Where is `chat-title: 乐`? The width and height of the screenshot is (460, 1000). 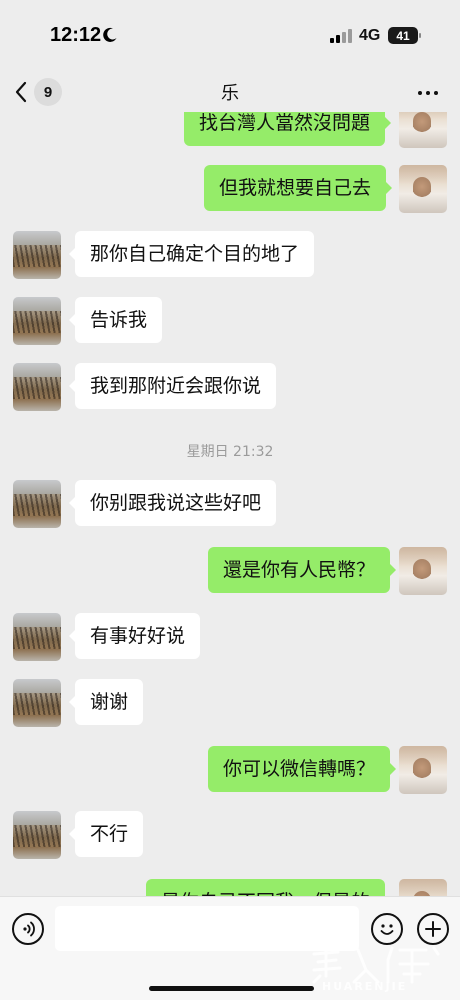
chat-title: 乐 is located at coordinates (230, 93).